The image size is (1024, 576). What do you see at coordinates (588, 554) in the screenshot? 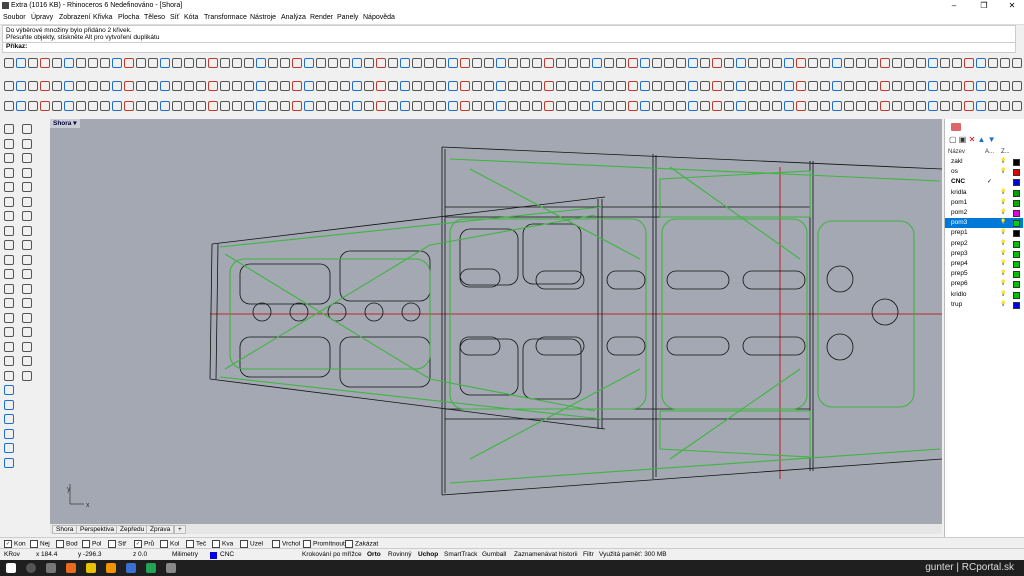
I see `filter-toggle: Filtr` at bounding box center [588, 554].